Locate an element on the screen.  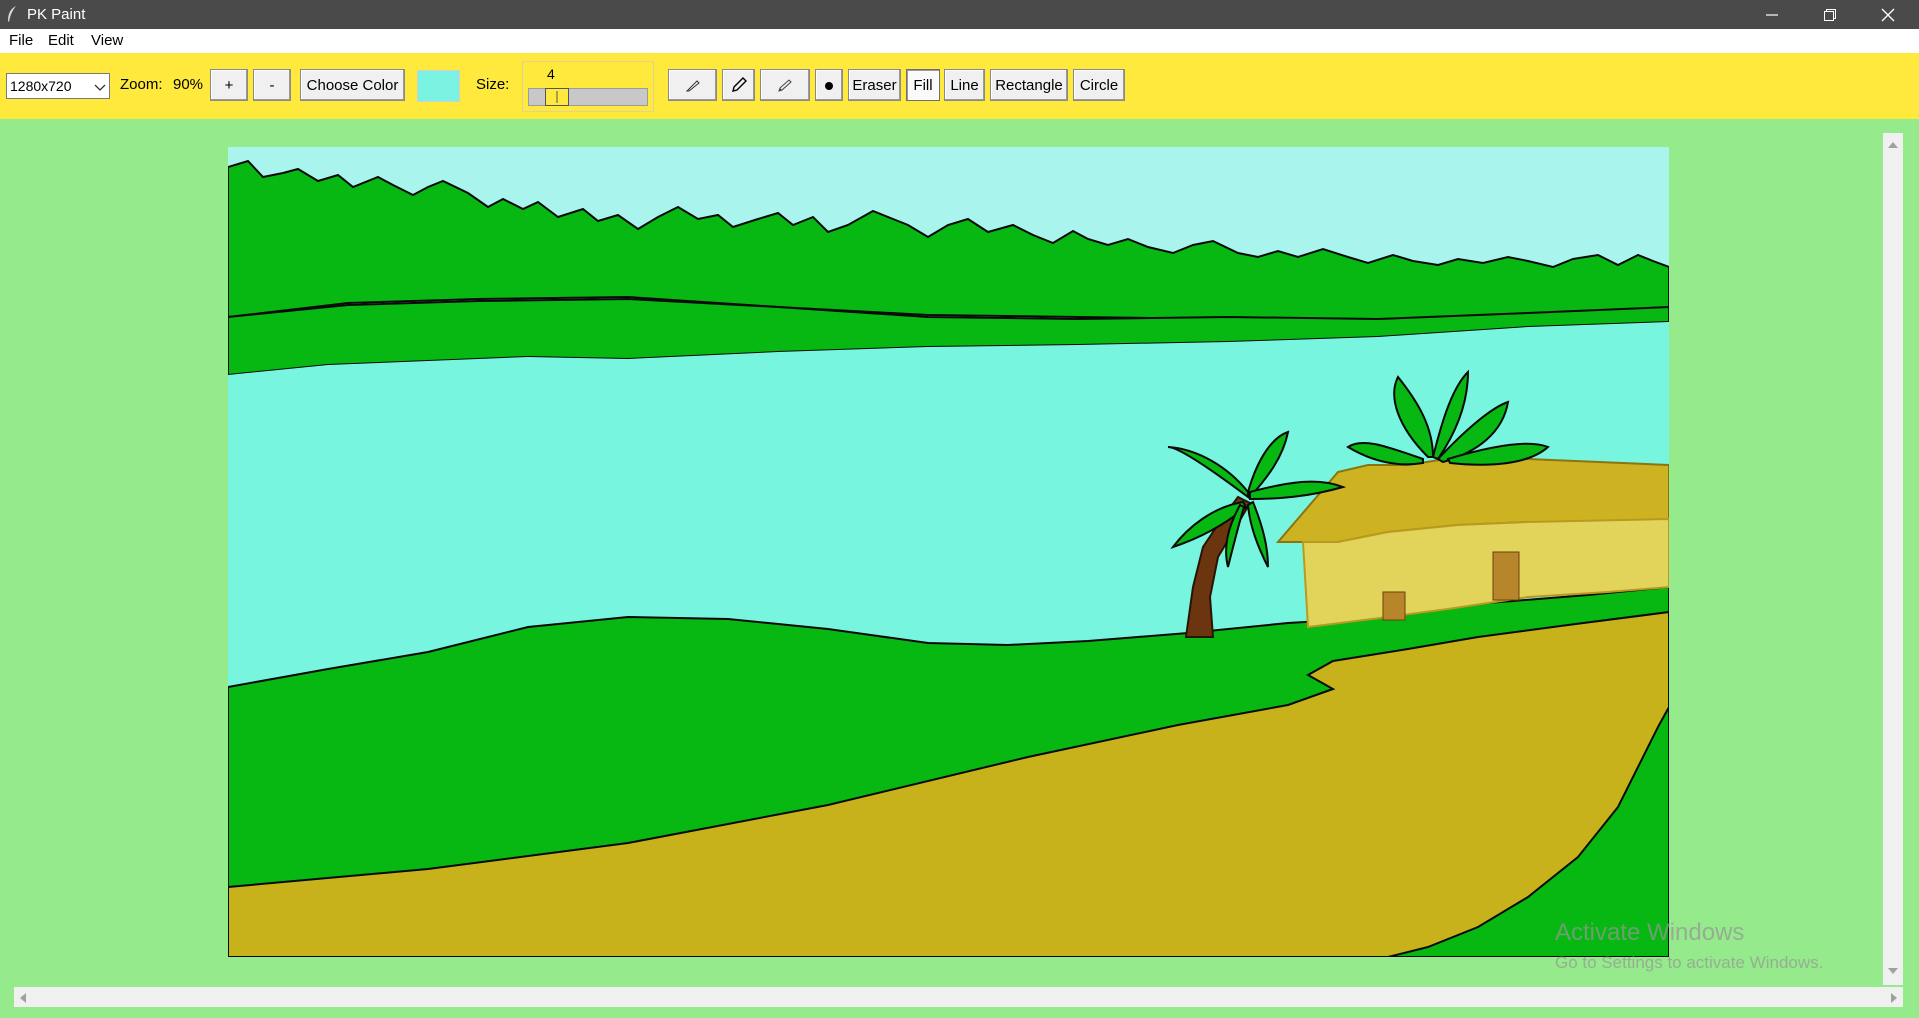
hut-window is located at coordinates (1394, 606).